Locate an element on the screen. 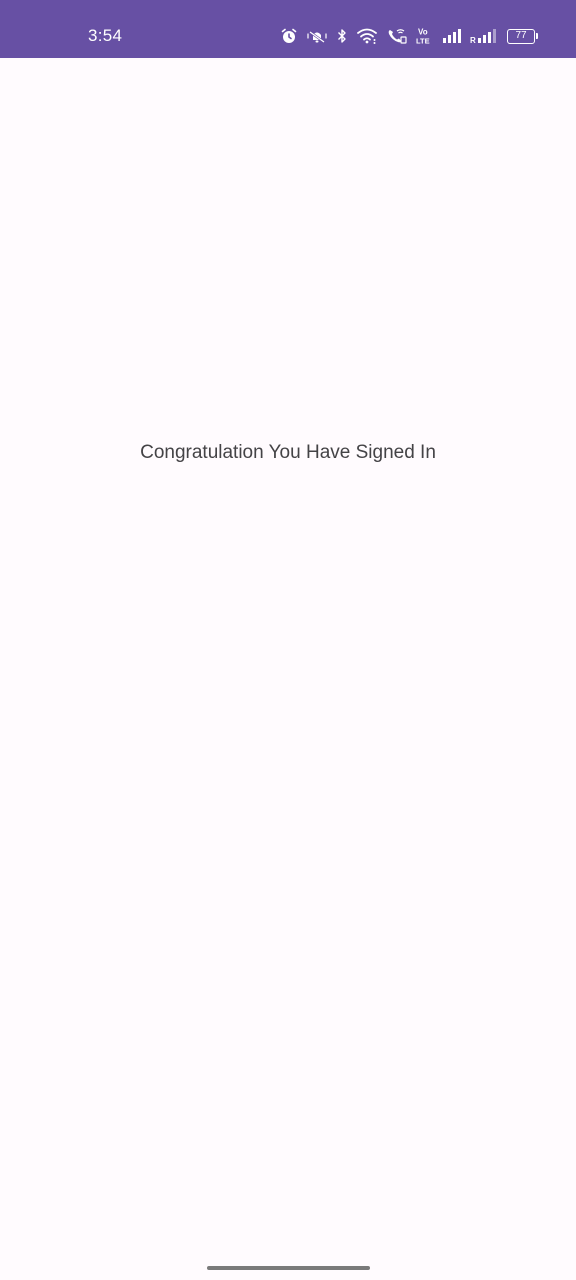  status-time: 3:54 is located at coordinates (105, 35).